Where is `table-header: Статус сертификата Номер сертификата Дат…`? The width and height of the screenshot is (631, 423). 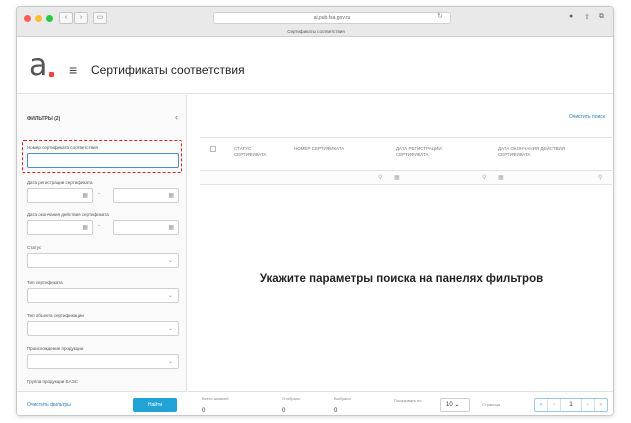
table-header: Статус сертификата Номер сертификата Дат… is located at coordinates (406, 154).